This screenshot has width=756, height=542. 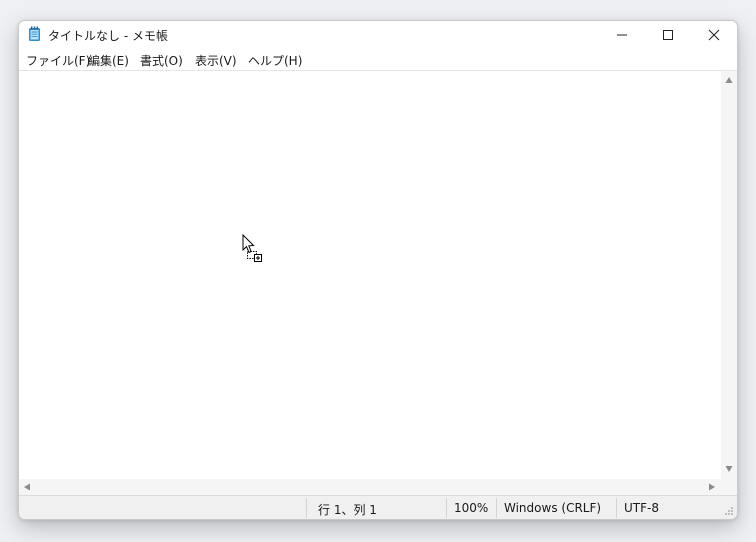 What do you see at coordinates (216, 60) in the screenshot?
I see `menu-view: 表示(V)` at bounding box center [216, 60].